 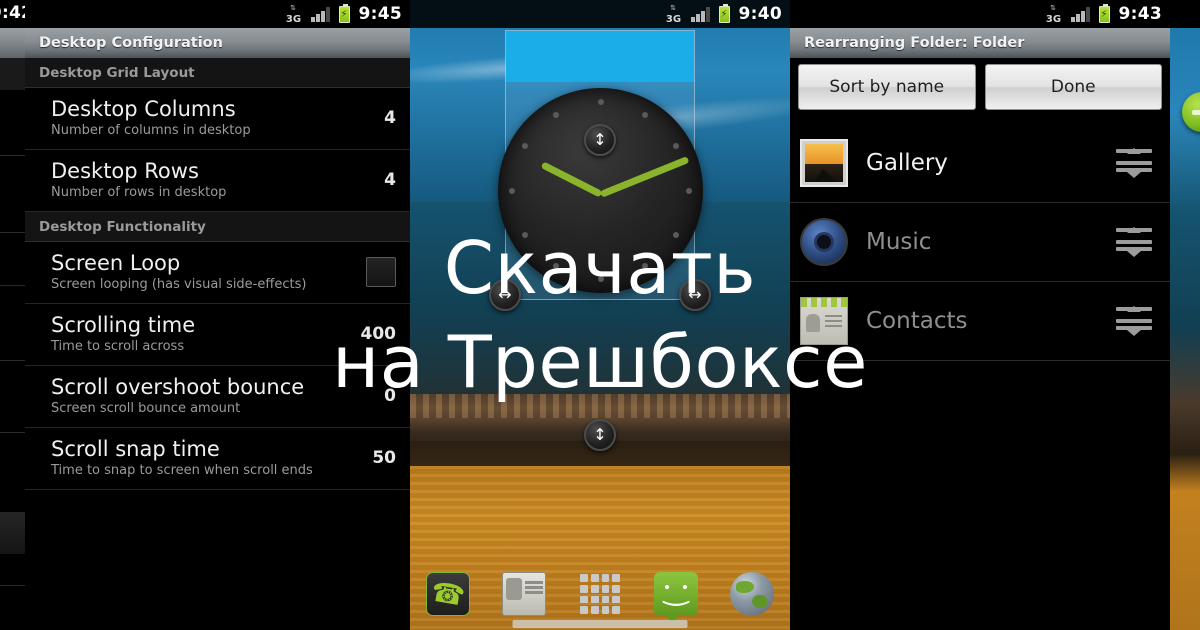 What do you see at coordinates (146, 408) in the screenshot?
I see `setting-subtitle: Screen scroll bounce amount` at bounding box center [146, 408].